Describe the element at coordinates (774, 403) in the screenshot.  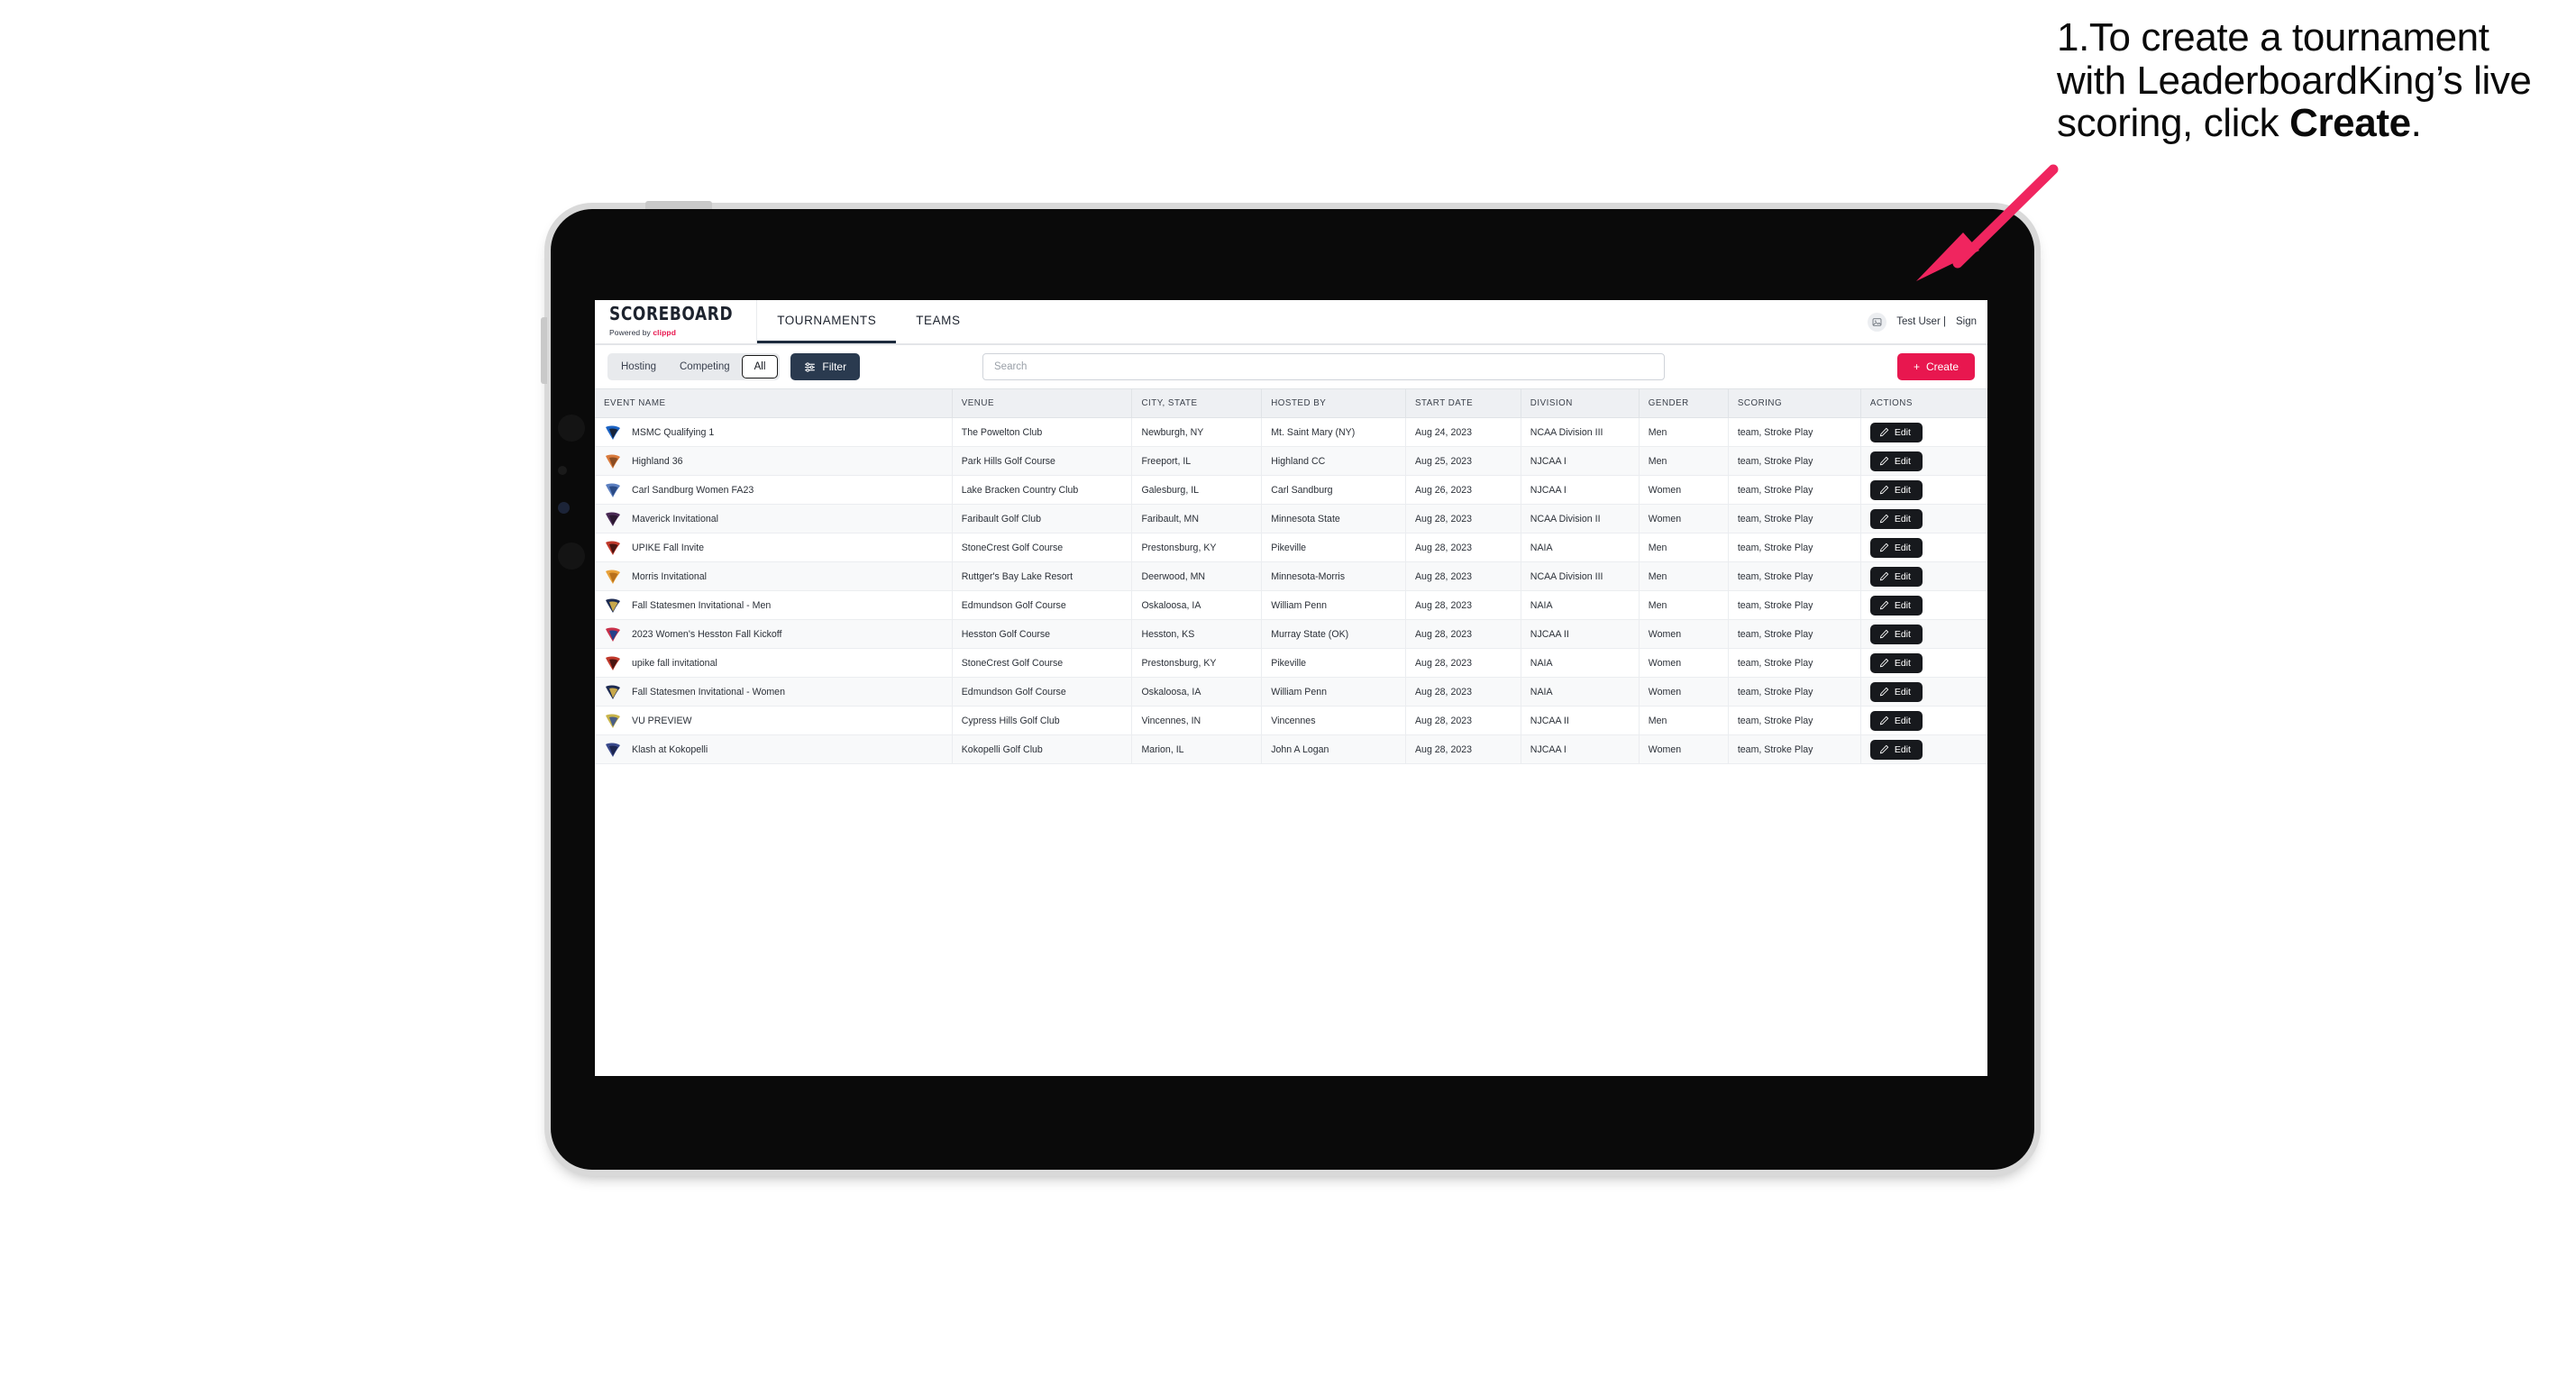
I see `column-event-name: EVENT NAME` at that location.